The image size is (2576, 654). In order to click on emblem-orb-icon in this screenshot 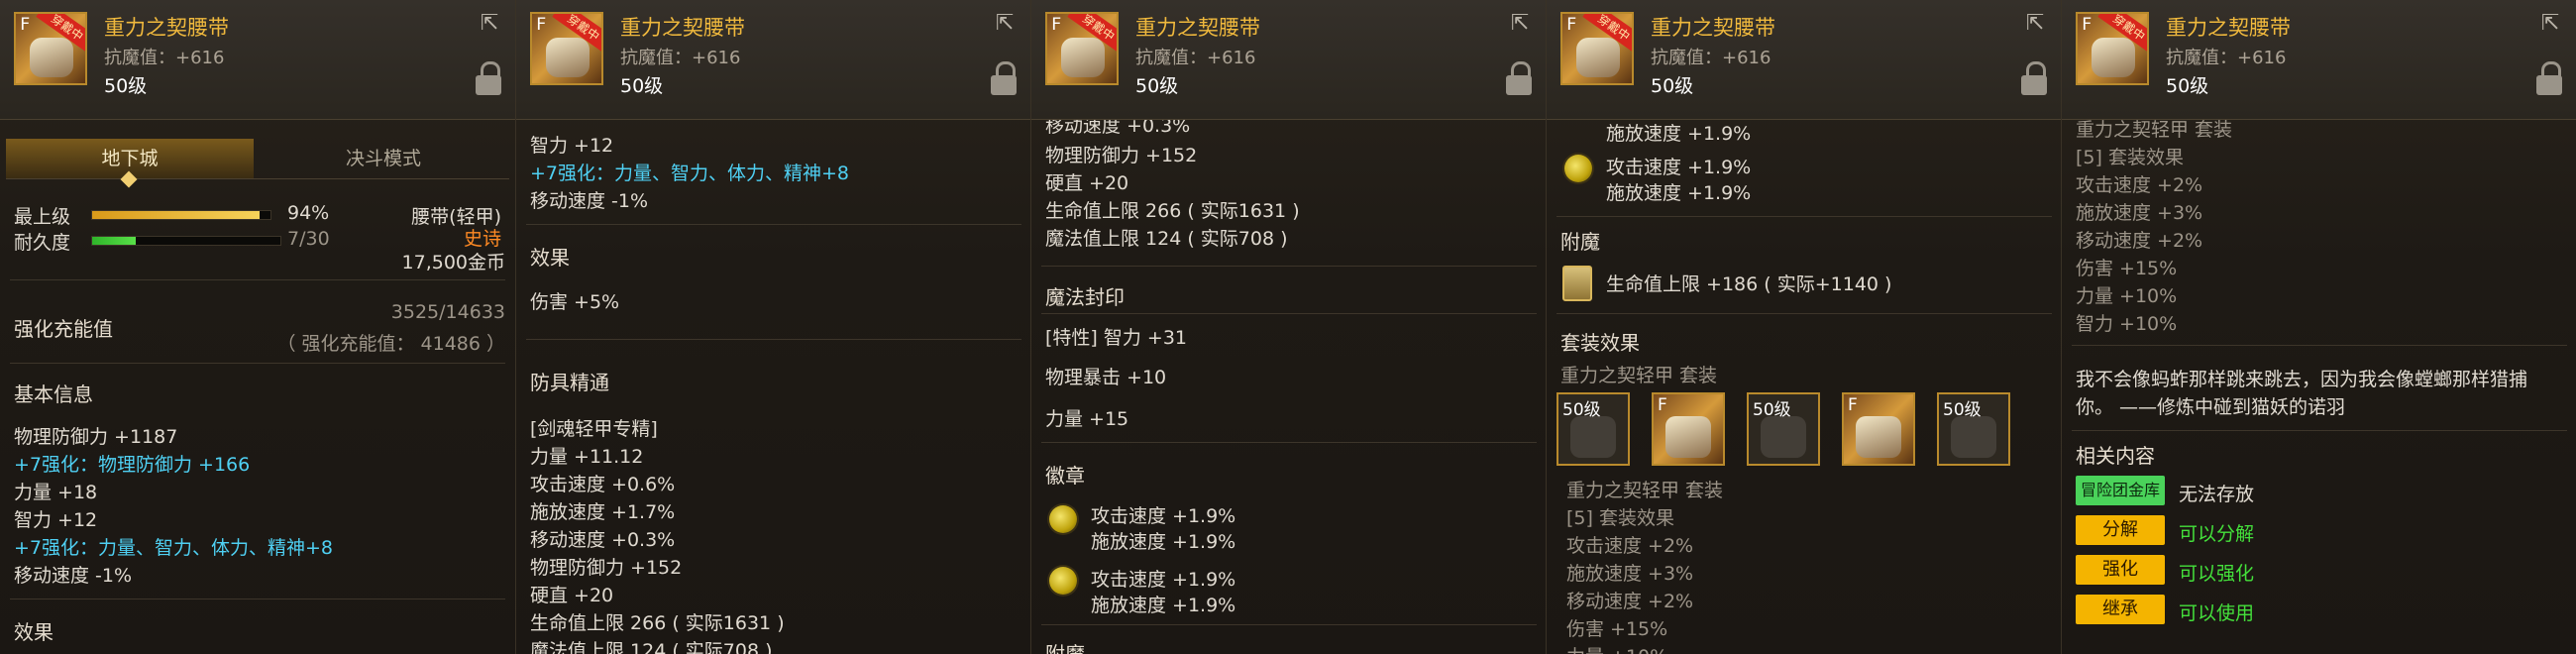, I will do `click(1063, 519)`.